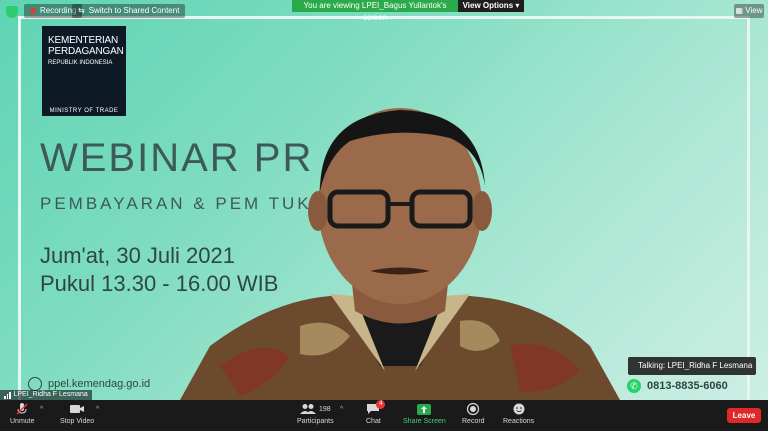 The width and height of the screenshot is (768, 431). What do you see at coordinates (97, 409) in the screenshot?
I see `video-options-chevron-icon: ^` at bounding box center [97, 409].